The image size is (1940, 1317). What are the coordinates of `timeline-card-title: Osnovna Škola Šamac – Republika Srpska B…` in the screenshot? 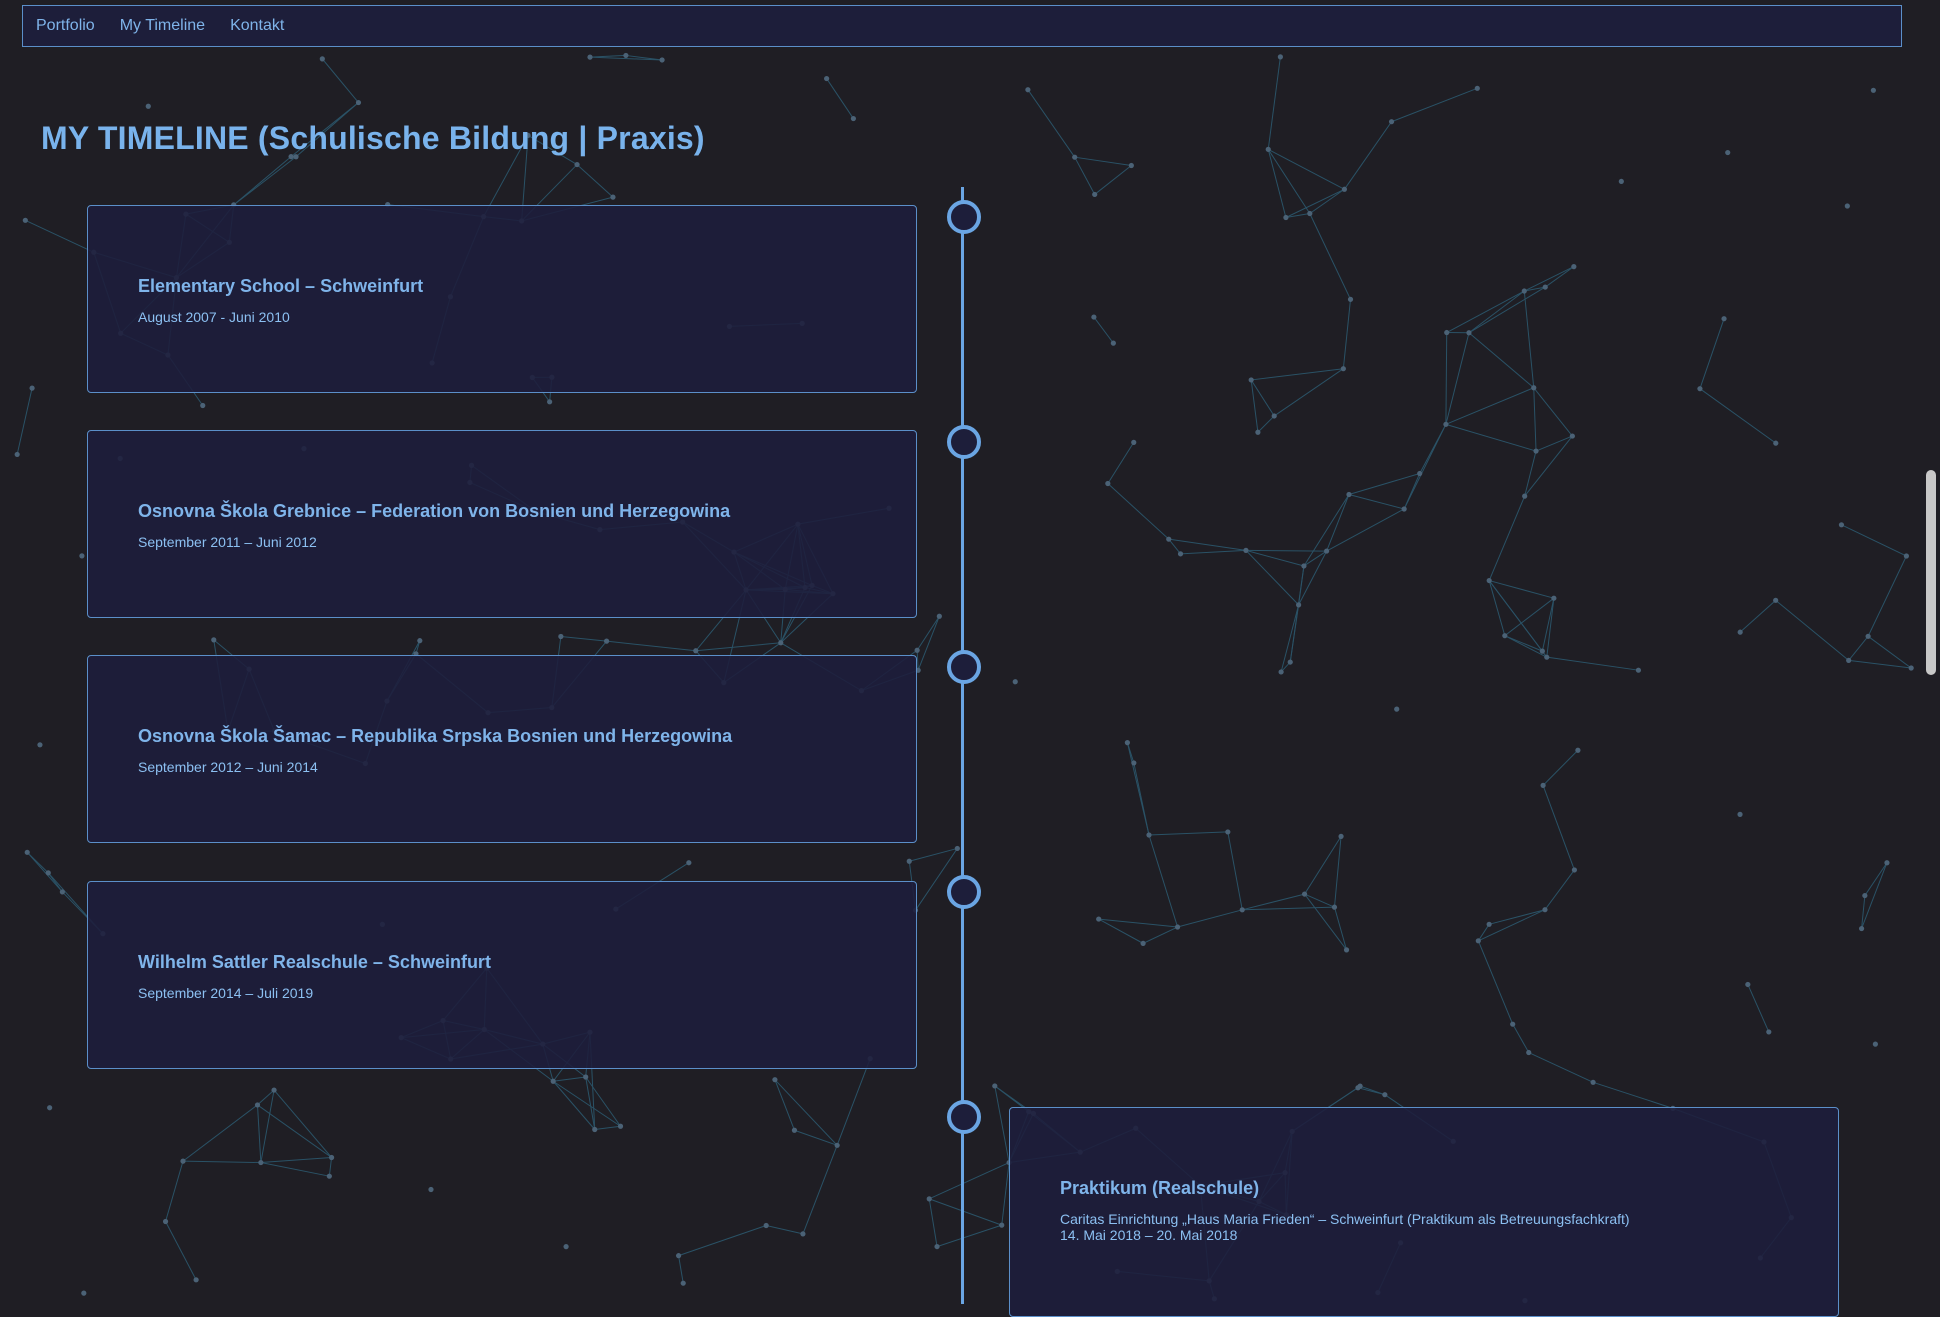 It's located at (502, 736).